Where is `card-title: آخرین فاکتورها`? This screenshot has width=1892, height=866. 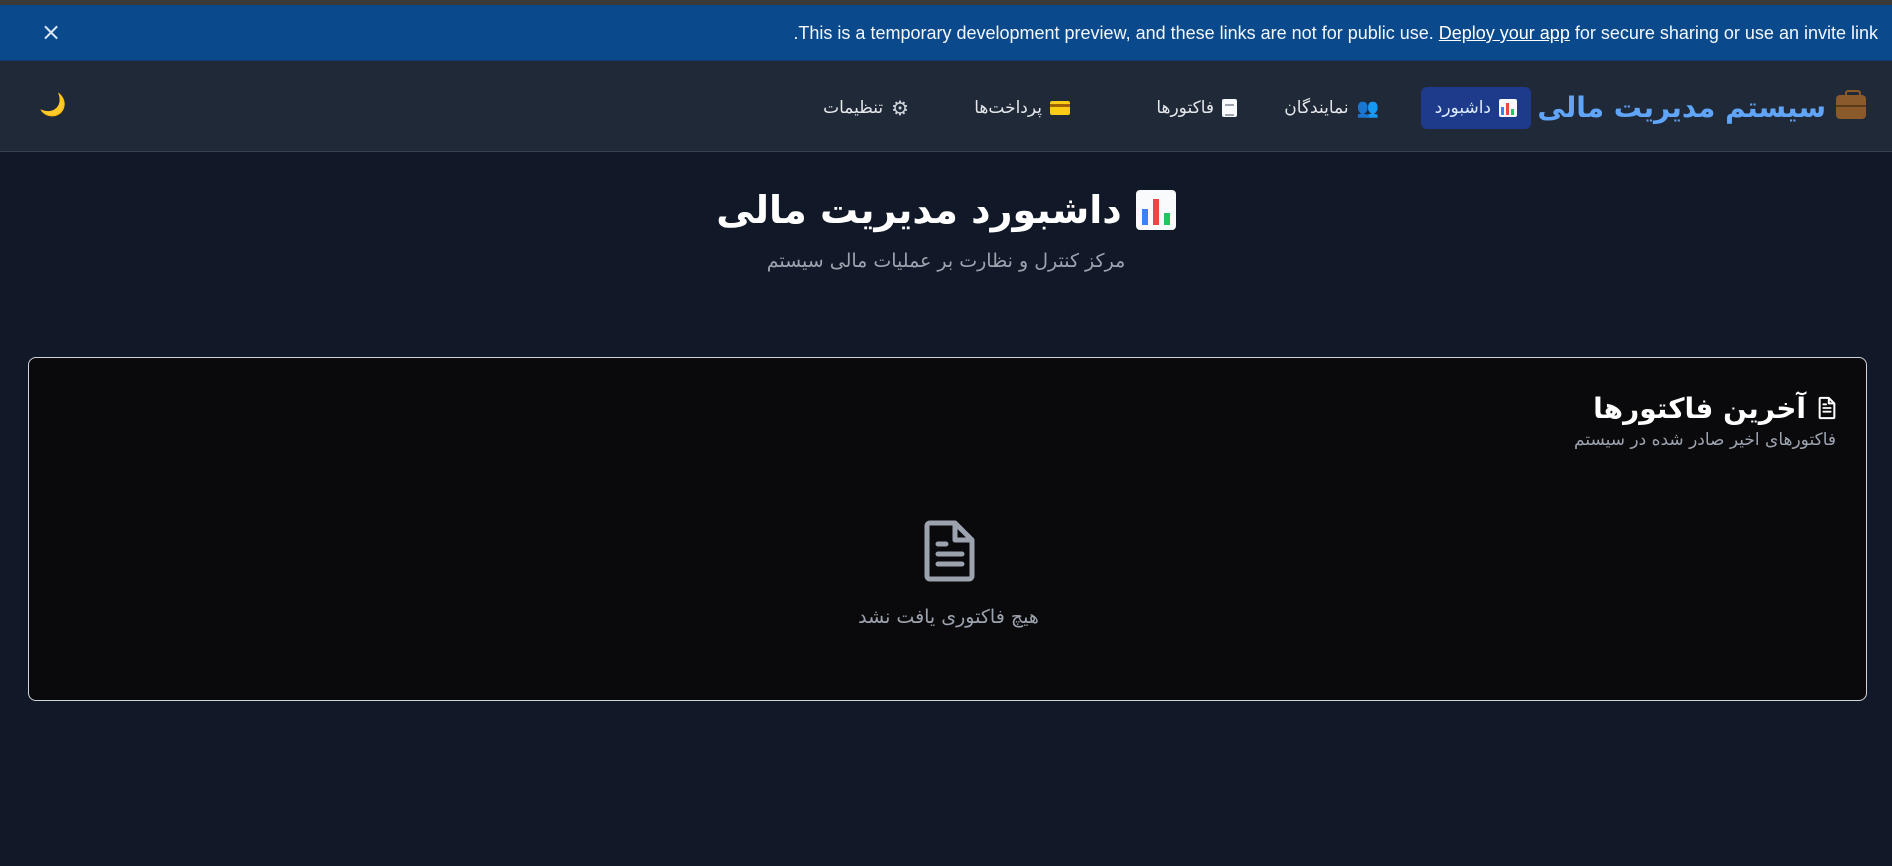
card-title: آخرین فاکتورها is located at coordinates (1715, 408).